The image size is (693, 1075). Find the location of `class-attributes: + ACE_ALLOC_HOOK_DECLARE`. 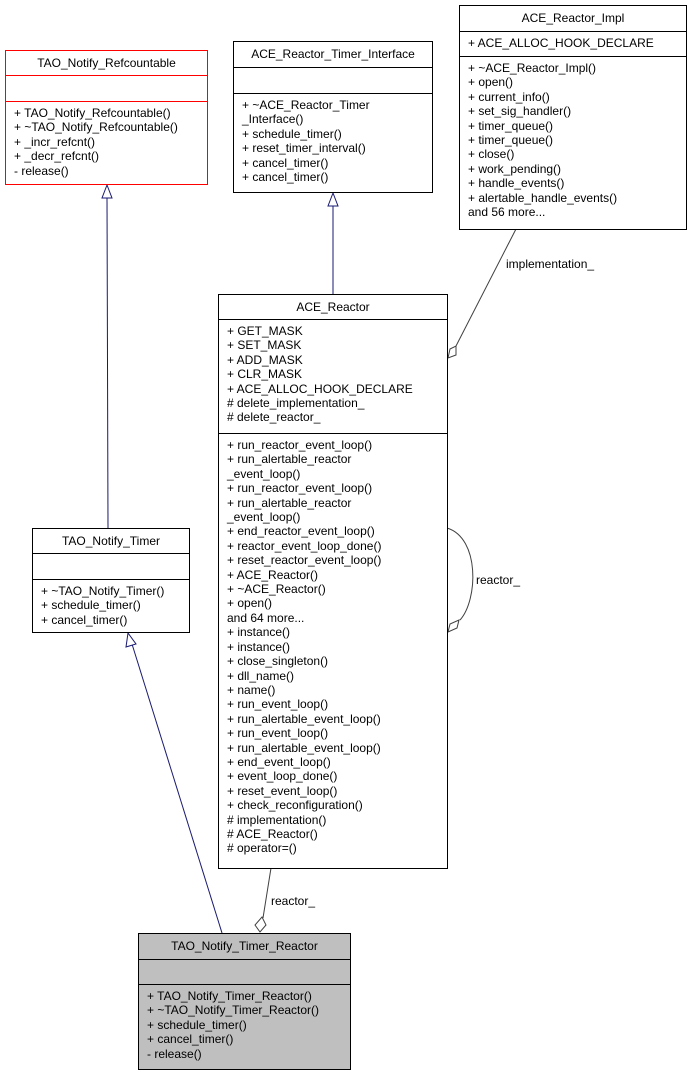

class-attributes: + ACE_ALLOC_HOOK_DECLARE is located at coordinates (573, 44).